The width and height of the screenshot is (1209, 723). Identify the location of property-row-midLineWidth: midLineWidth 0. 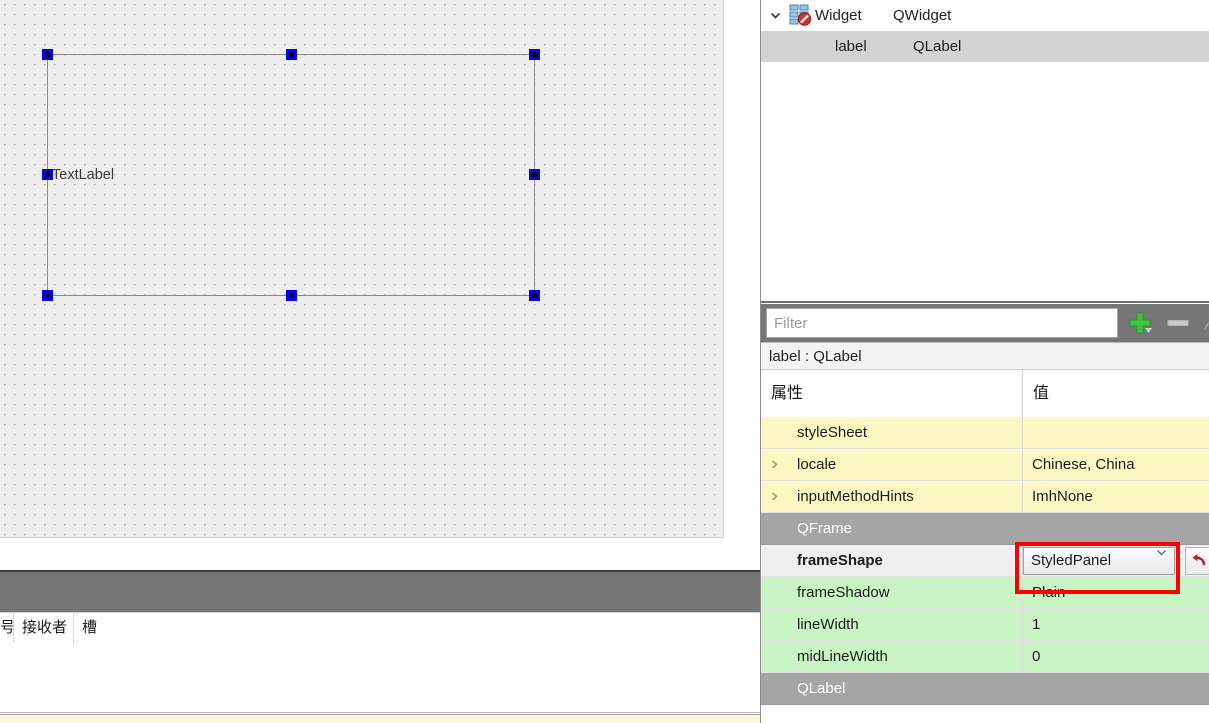
(985, 657).